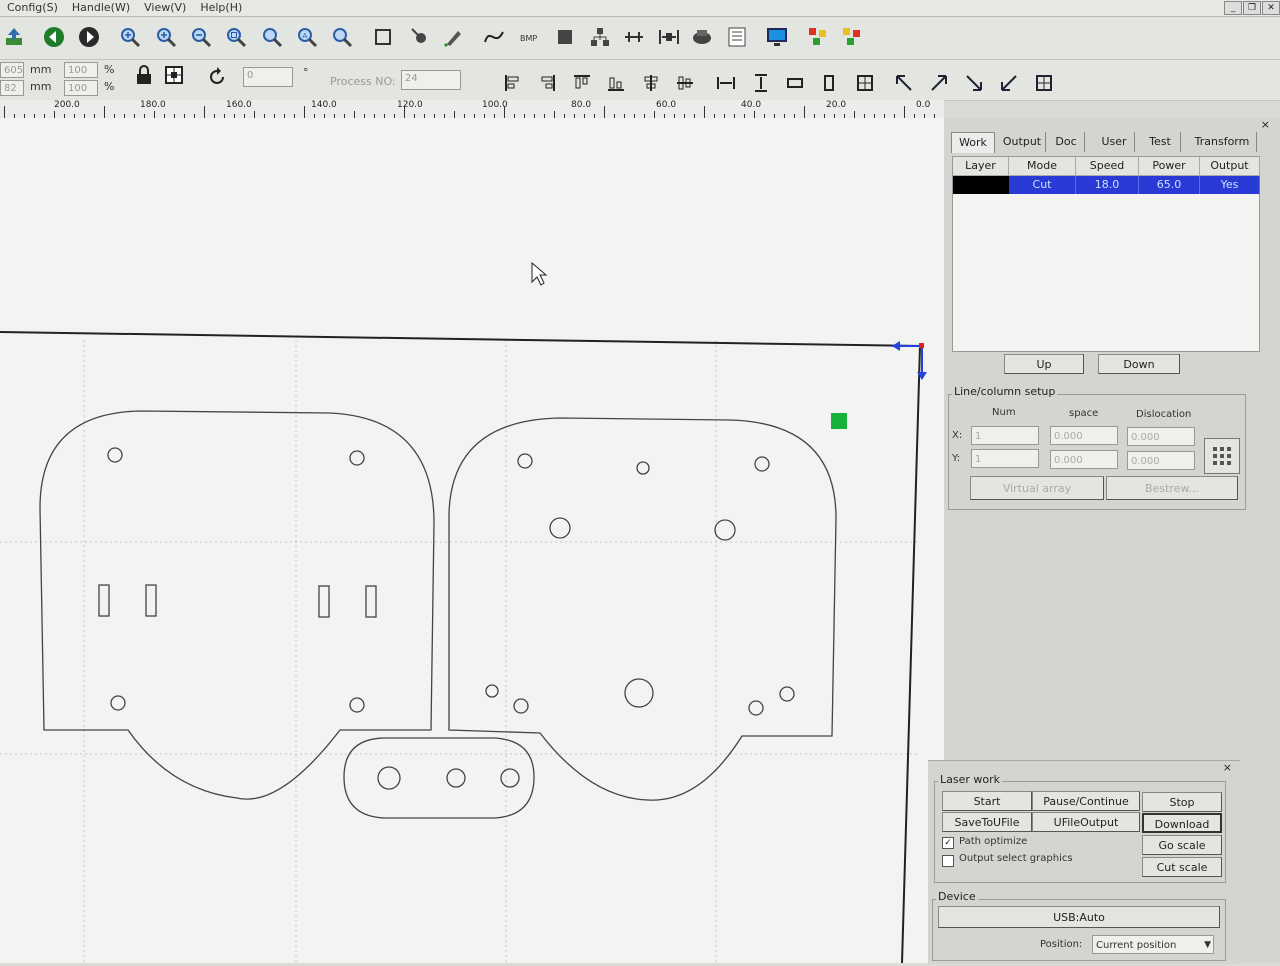  Describe the element at coordinates (973, 142) in the screenshot. I see `tab-work: Work` at that location.